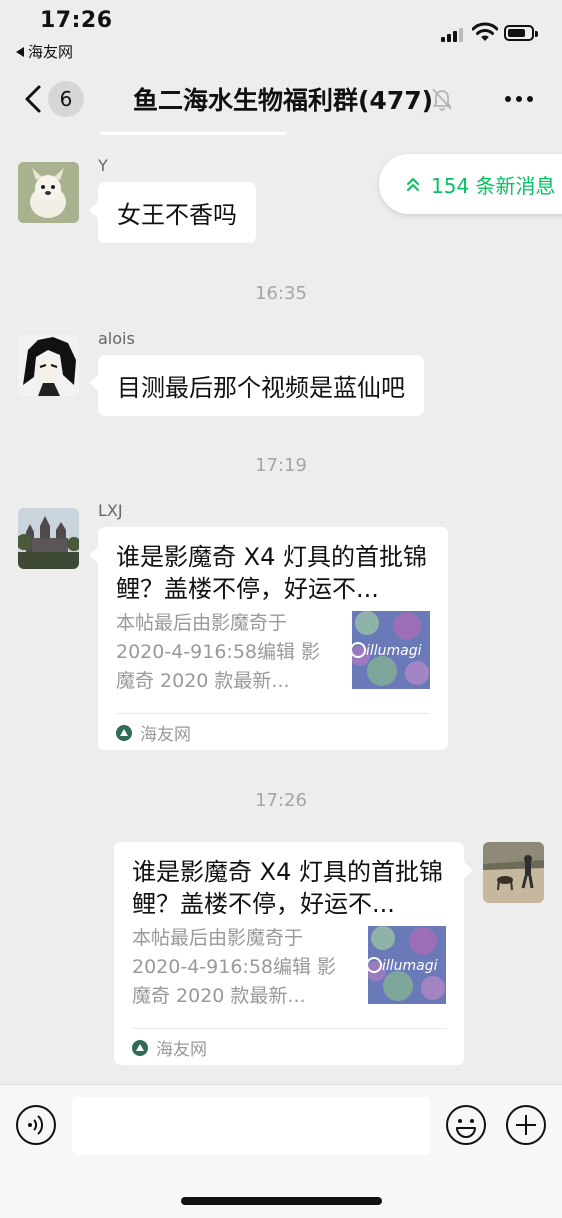 The width and height of the screenshot is (562, 1218). What do you see at coordinates (519, 99) in the screenshot?
I see `more-options-button` at bounding box center [519, 99].